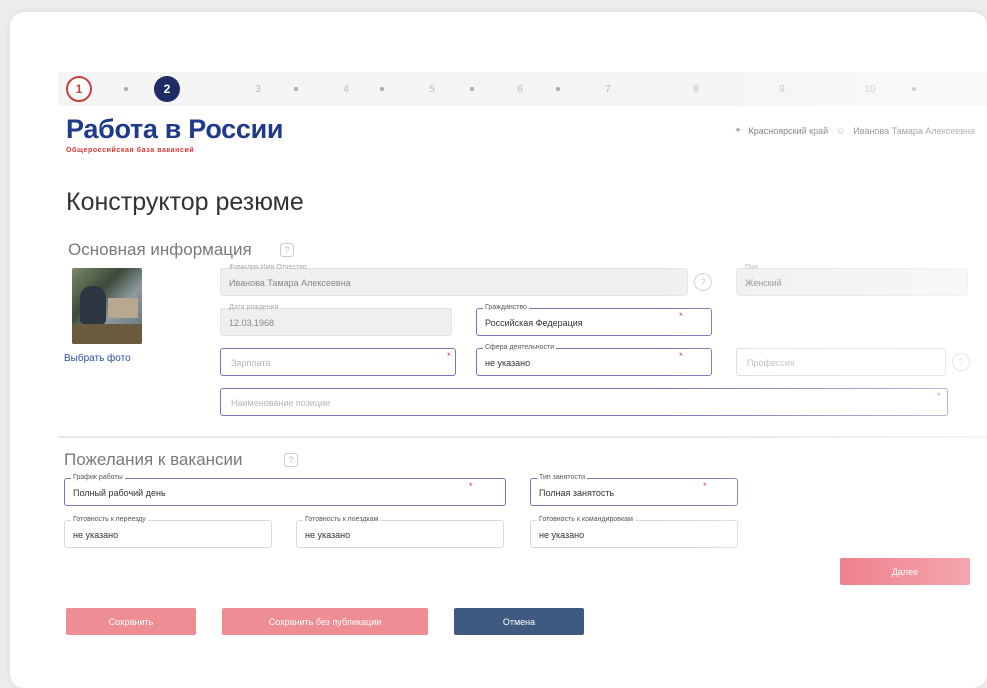 The width and height of the screenshot is (987, 688). I want to click on step-10: 10, so click(870, 89).